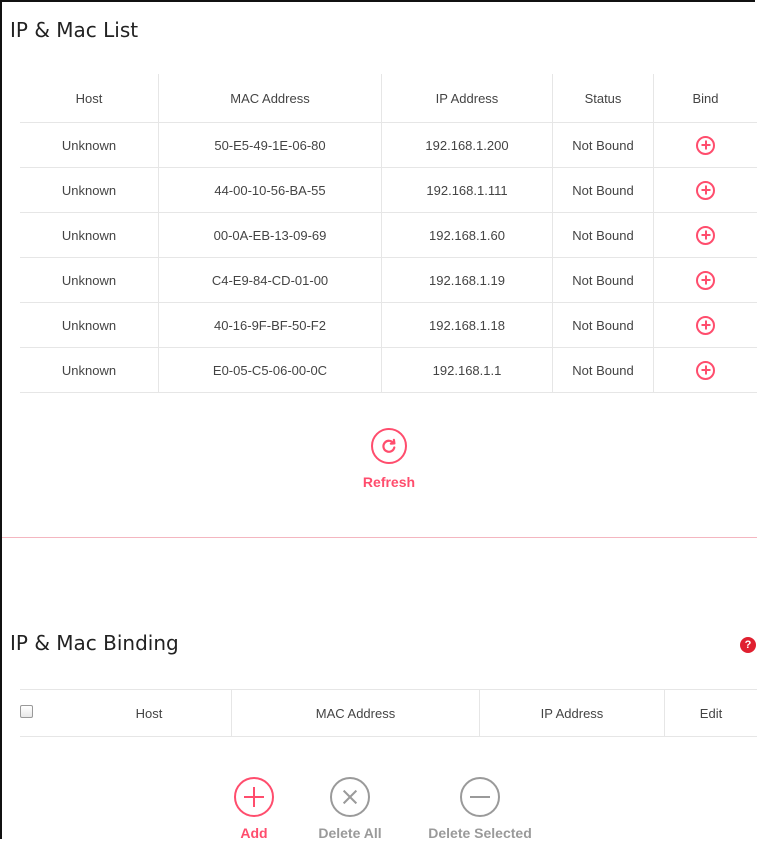 The width and height of the screenshot is (757, 841). What do you see at coordinates (43, 713) in the screenshot?
I see `select-all-cell` at bounding box center [43, 713].